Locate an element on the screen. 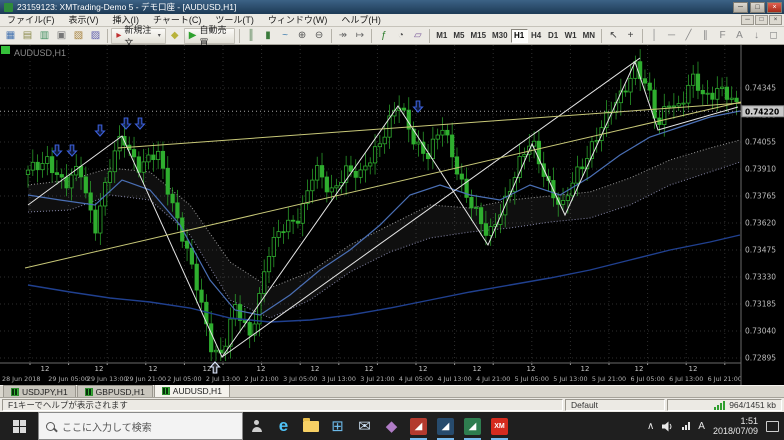 This screenshot has width=784, height=440. child-restore-button: □ is located at coordinates (761, 20).